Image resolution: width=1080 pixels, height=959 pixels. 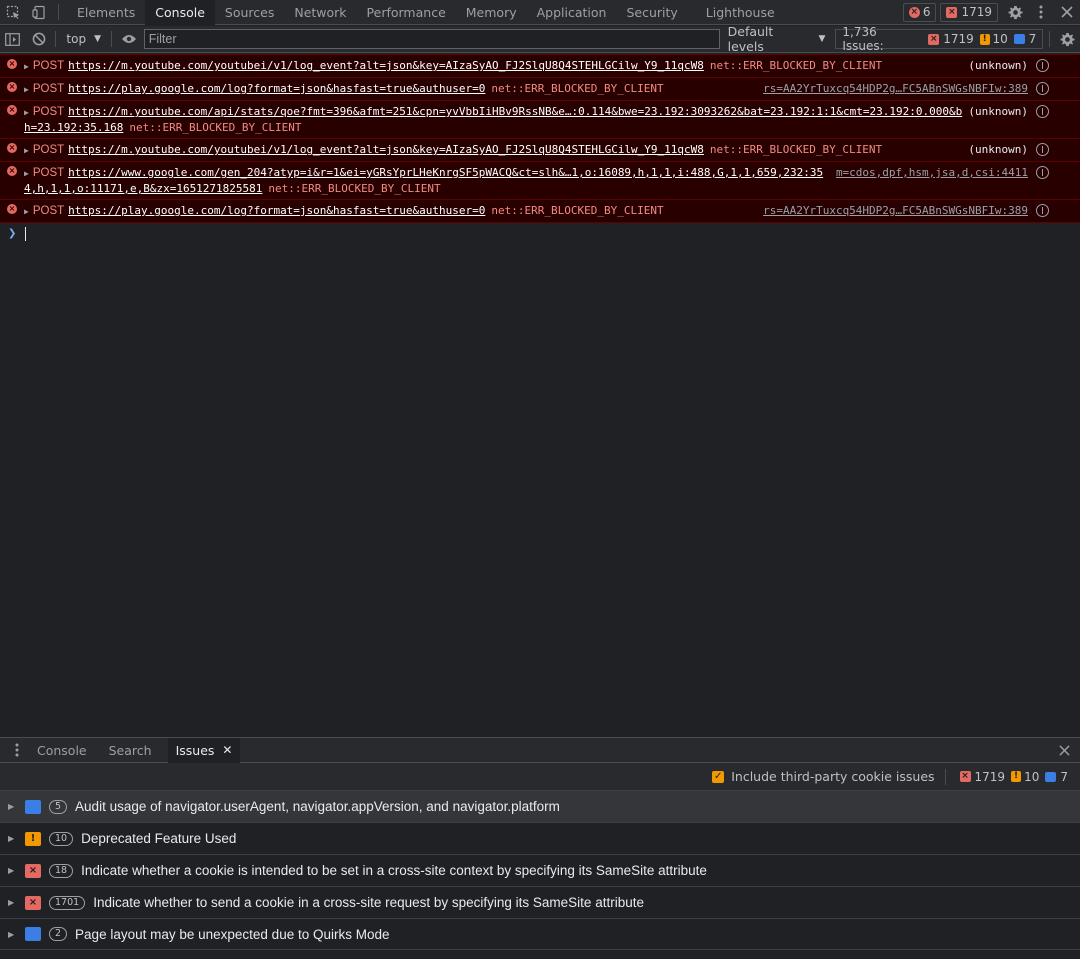 What do you see at coordinates (39, 39) in the screenshot?
I see `clear-console-icon` at bounding box center [39, 39].